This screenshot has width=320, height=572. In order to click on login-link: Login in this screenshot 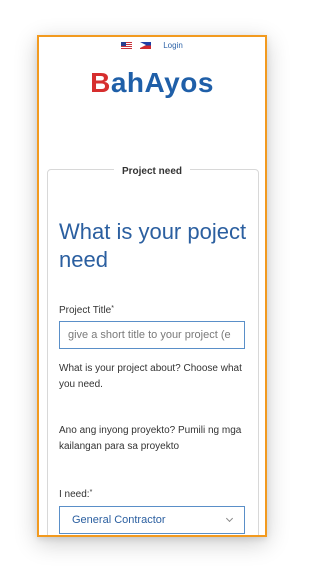, I will do `click(173, 45)`.